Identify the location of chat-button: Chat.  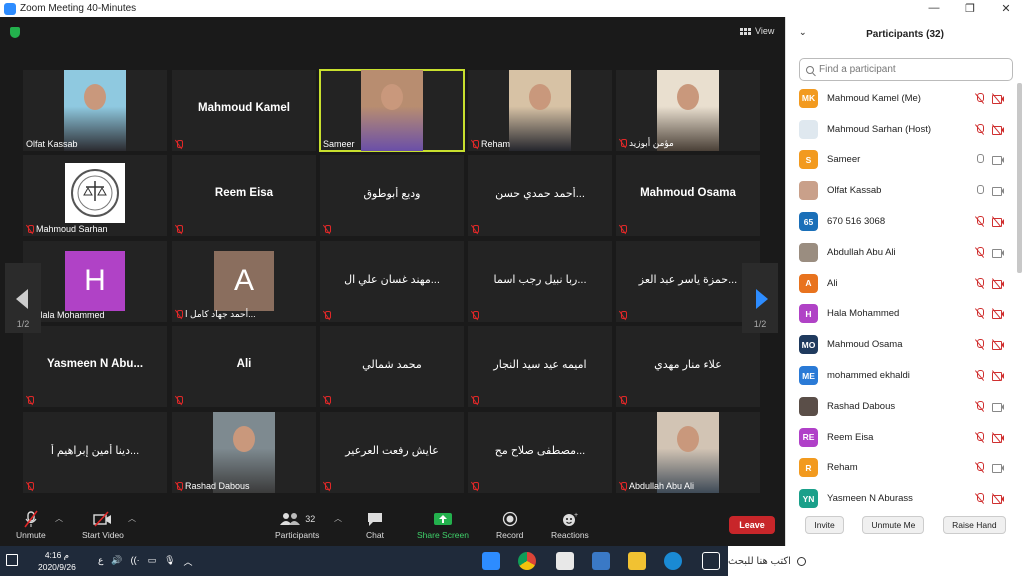
(375, 524).